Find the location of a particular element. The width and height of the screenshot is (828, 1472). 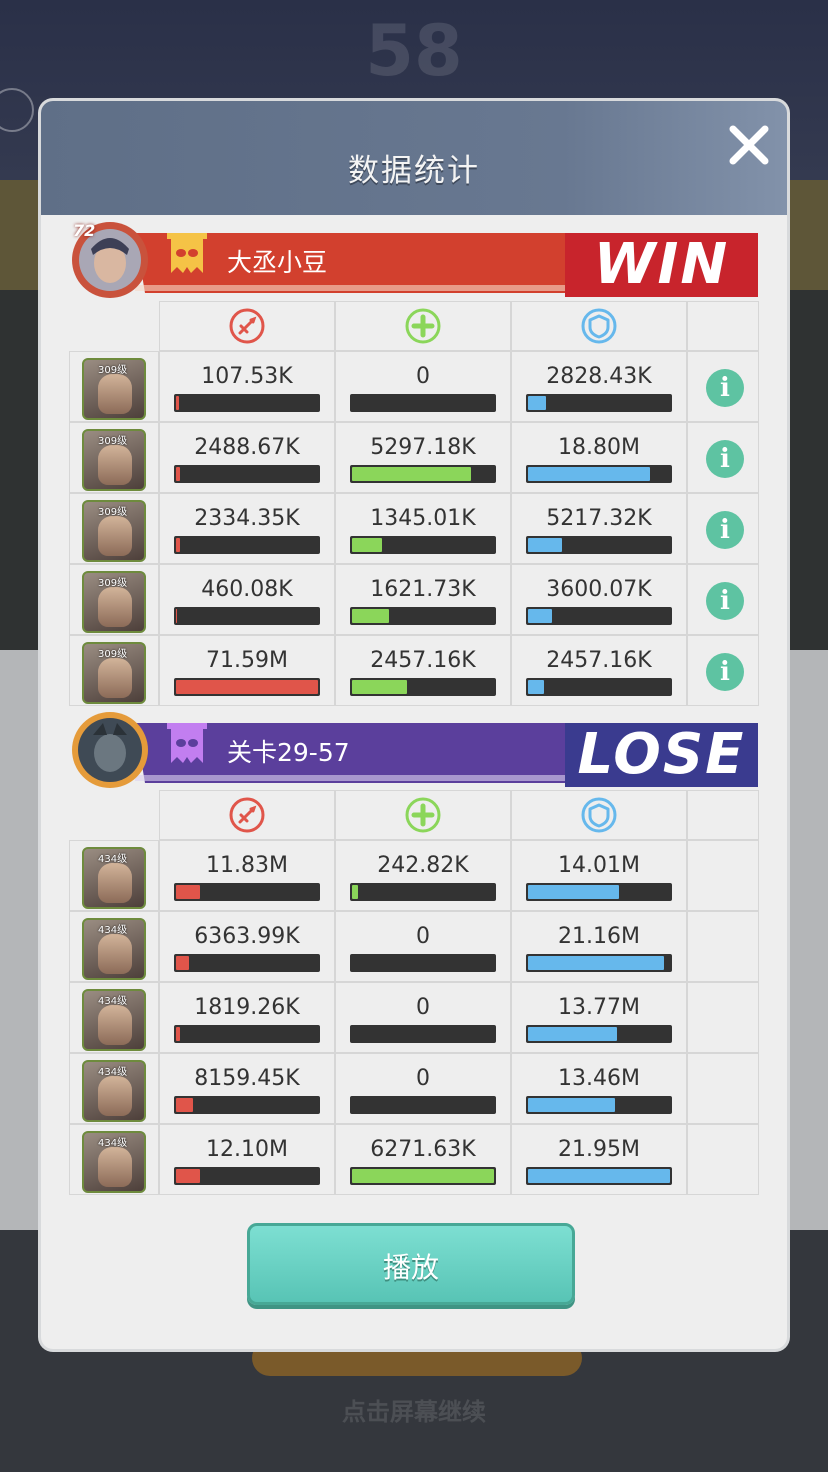

hero-stat-row: 309级 71.59M 2457.16K 2457.16K i is located at coordinates (414, 670).